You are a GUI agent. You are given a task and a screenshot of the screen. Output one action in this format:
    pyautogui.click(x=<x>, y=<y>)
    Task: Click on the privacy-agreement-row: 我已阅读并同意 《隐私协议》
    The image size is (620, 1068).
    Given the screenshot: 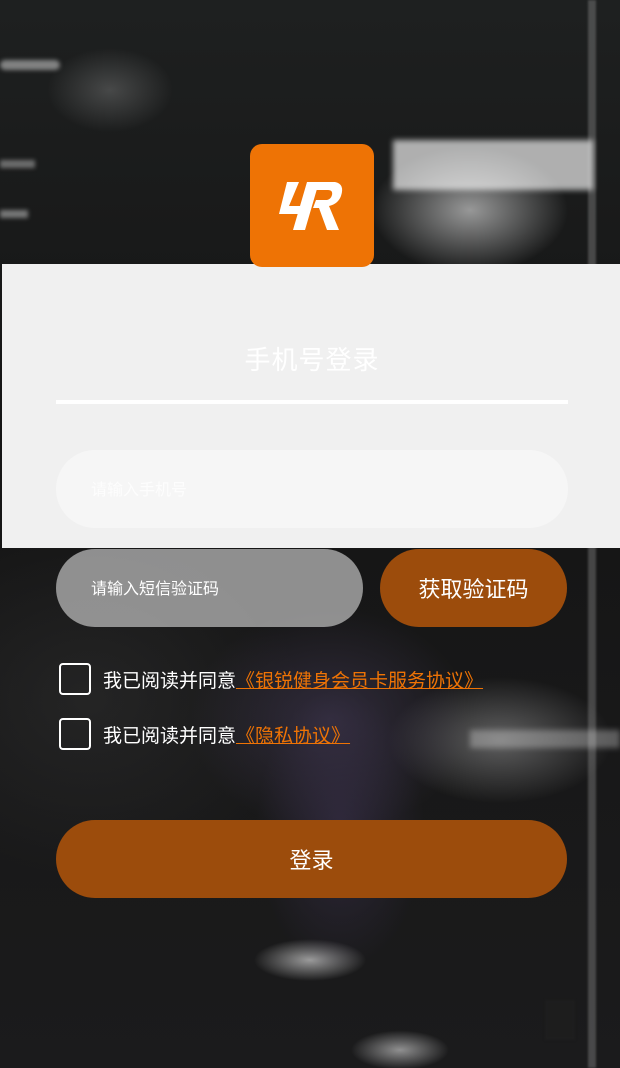 What is the action you would take?
    pyautogui.click(x=204, y=734)
    